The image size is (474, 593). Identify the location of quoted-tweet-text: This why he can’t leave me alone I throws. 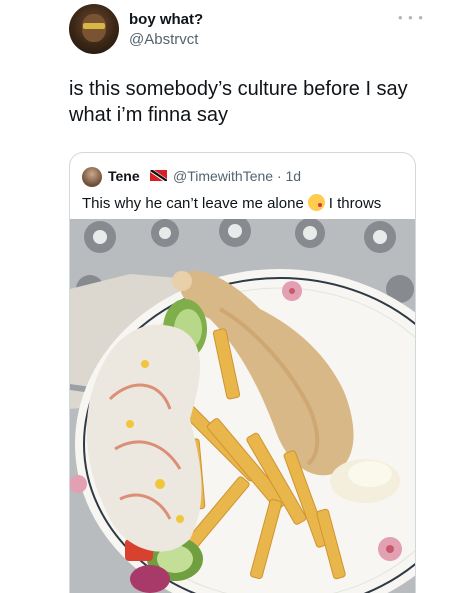
(231, 203).